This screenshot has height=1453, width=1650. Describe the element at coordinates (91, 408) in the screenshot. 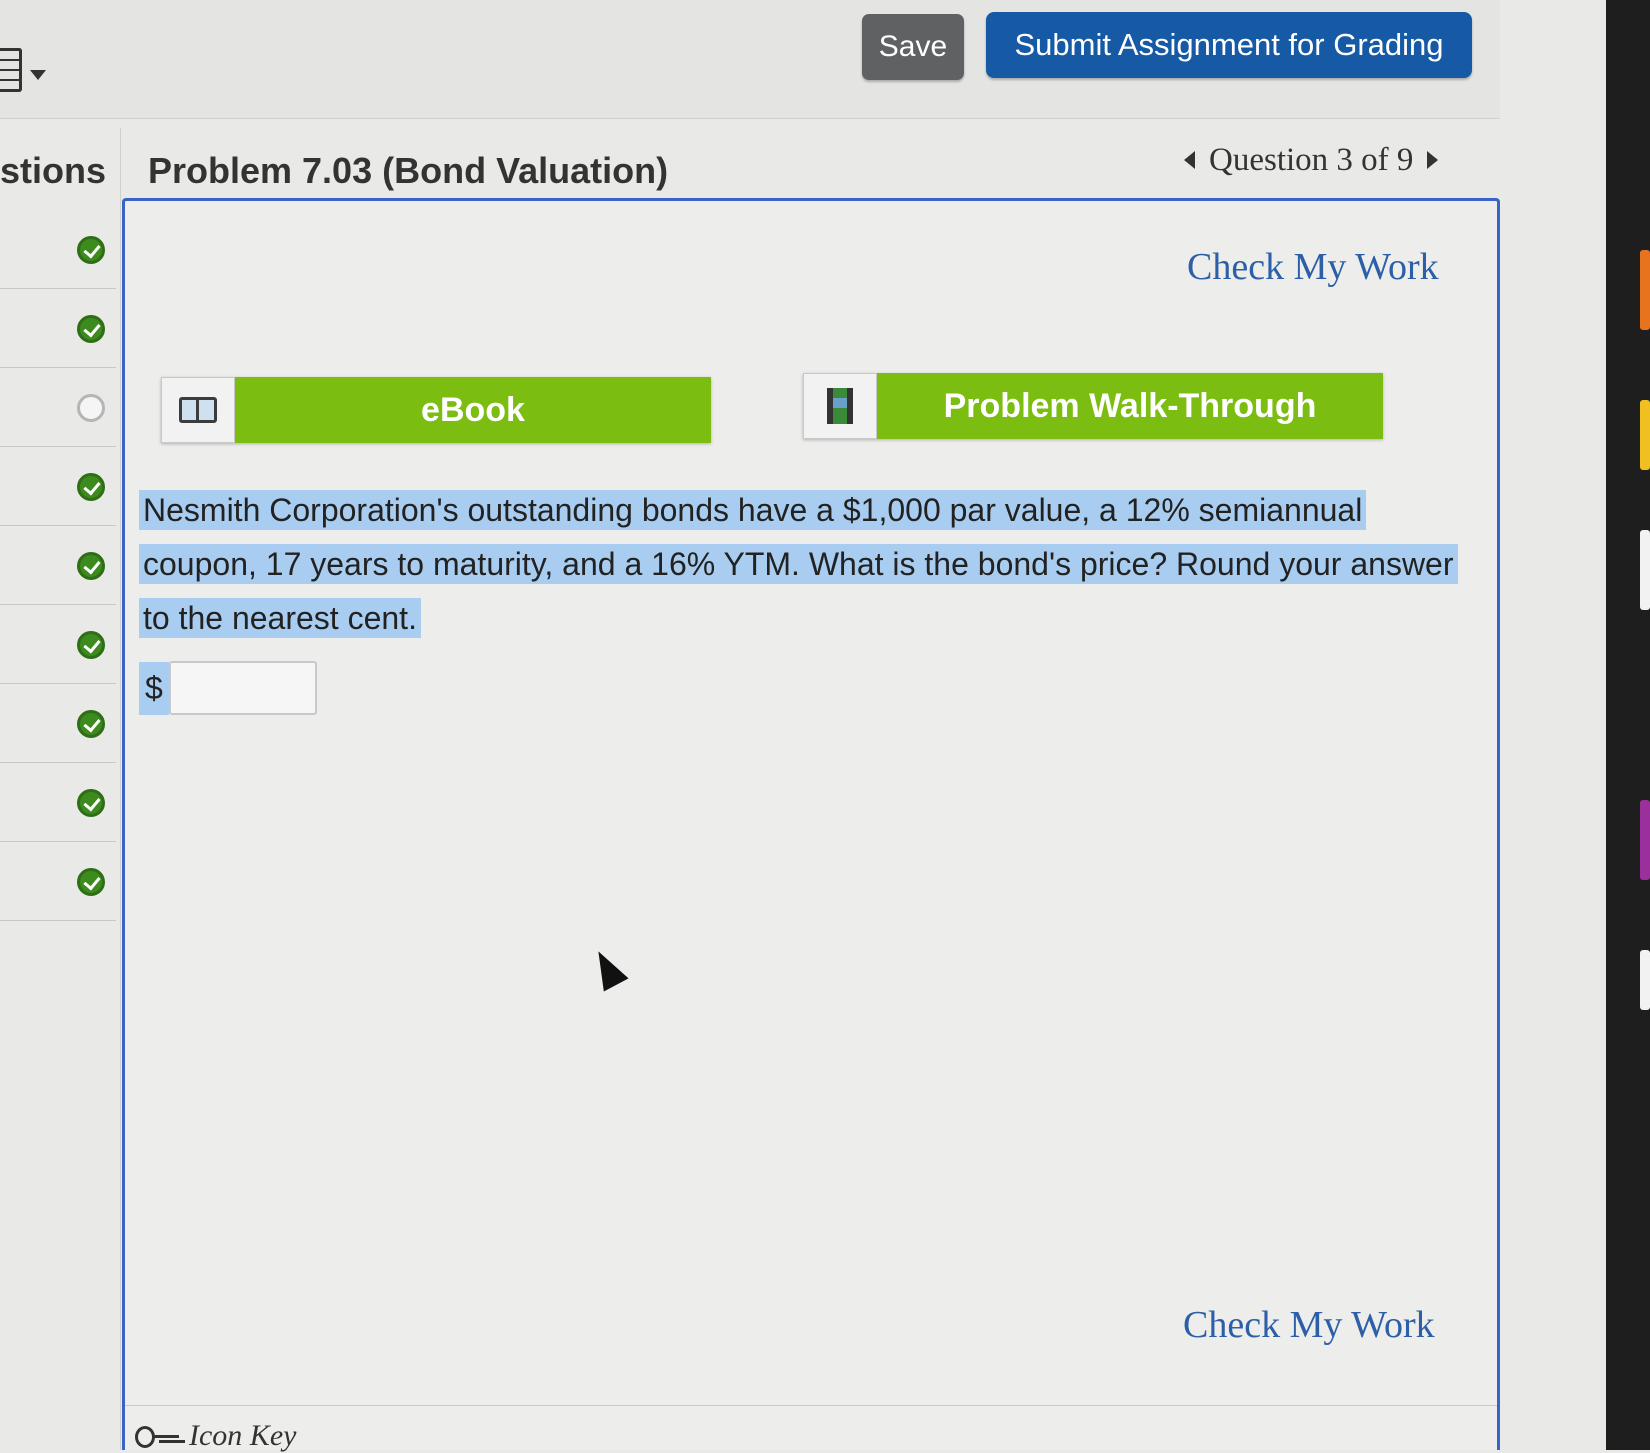

I see `unanswered-circle-icon` at that location.